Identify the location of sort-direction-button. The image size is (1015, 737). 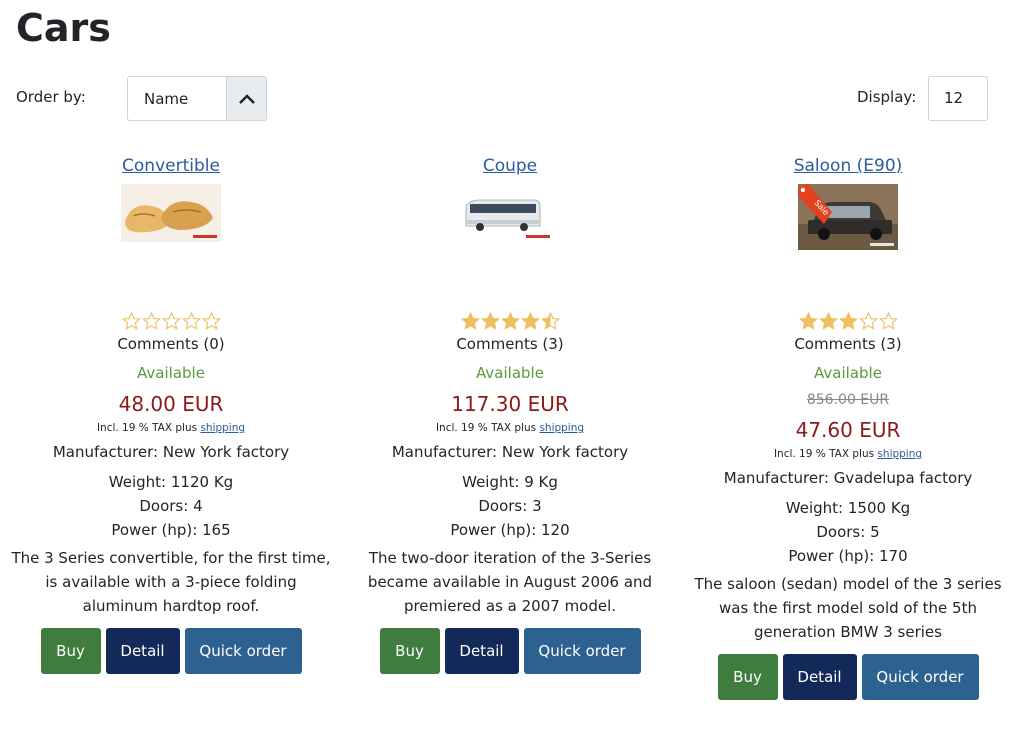
(246, 98).